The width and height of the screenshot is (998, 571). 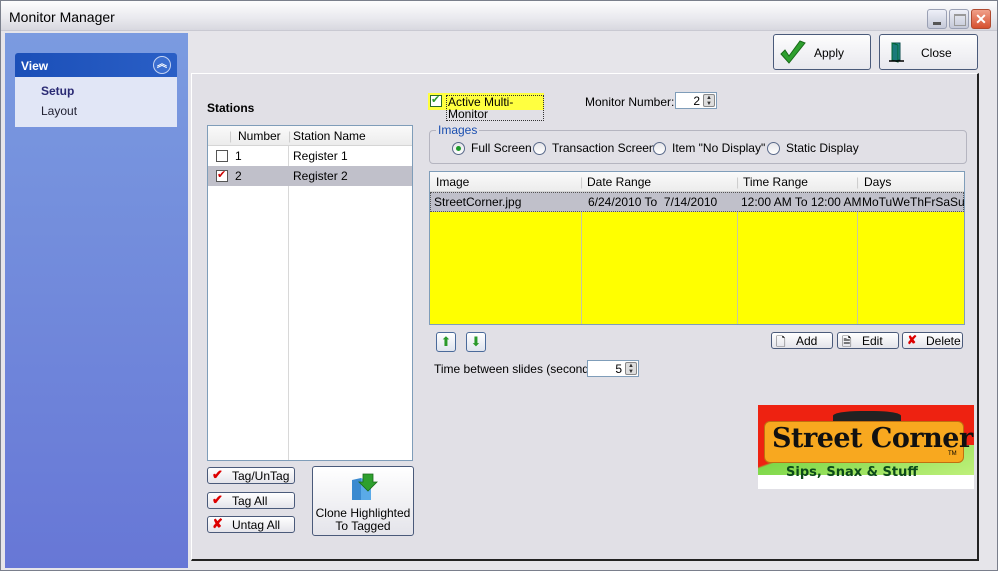 What do you see at coordinates (458, 130) in the screenshot?
I see `images-group-label: Images` at bounding box center [458, 130].